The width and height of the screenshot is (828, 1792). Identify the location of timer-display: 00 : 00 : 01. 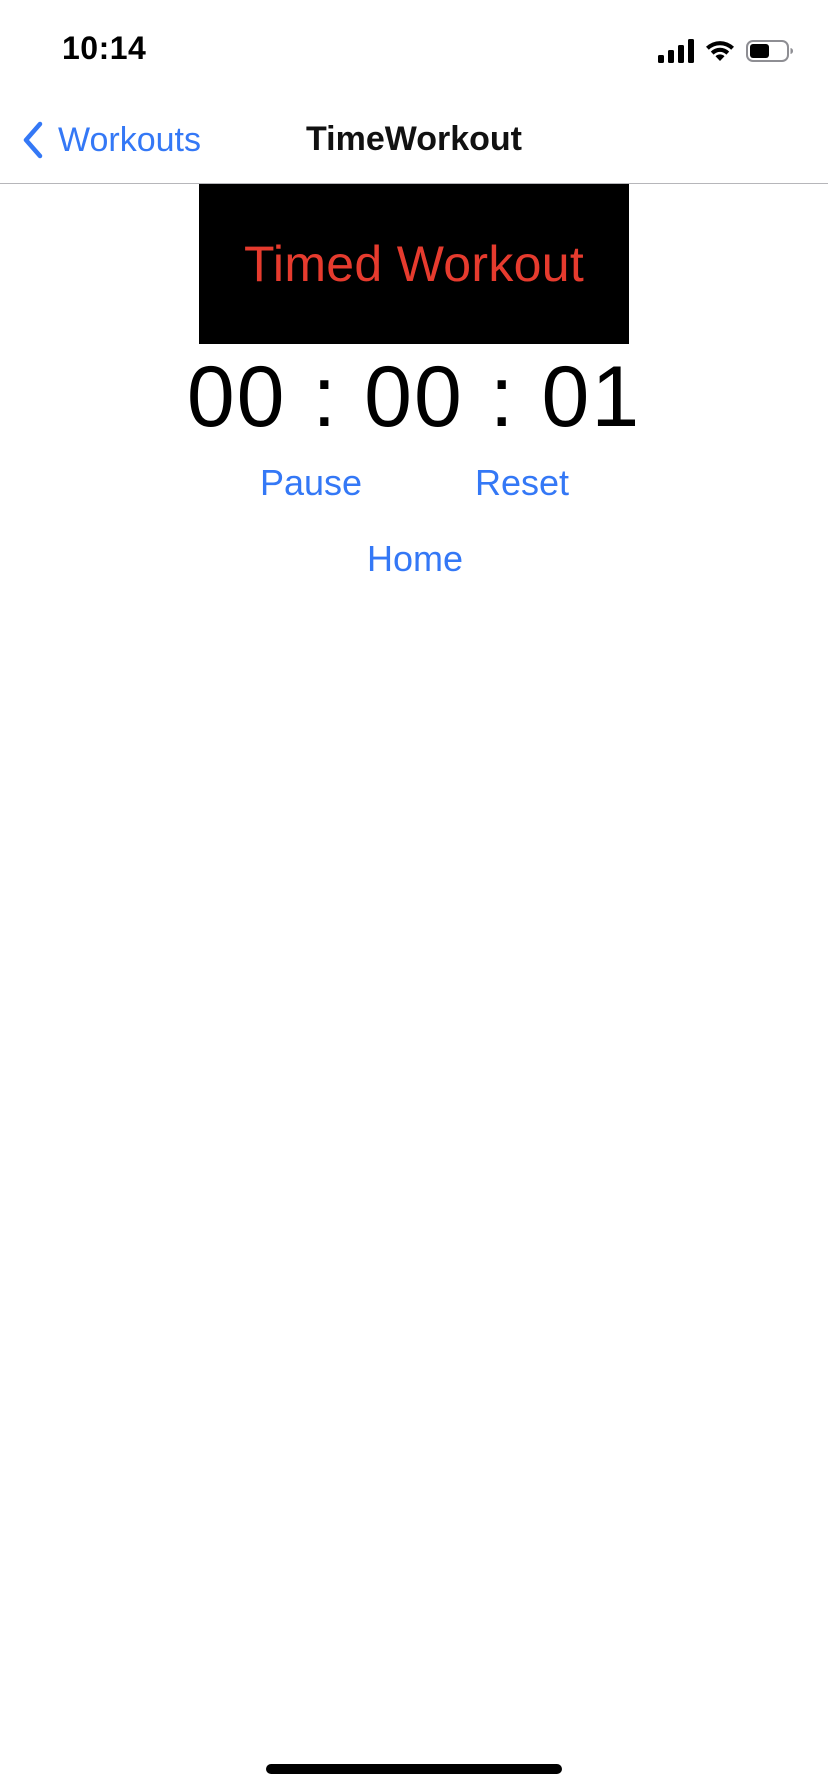
(414, 397).